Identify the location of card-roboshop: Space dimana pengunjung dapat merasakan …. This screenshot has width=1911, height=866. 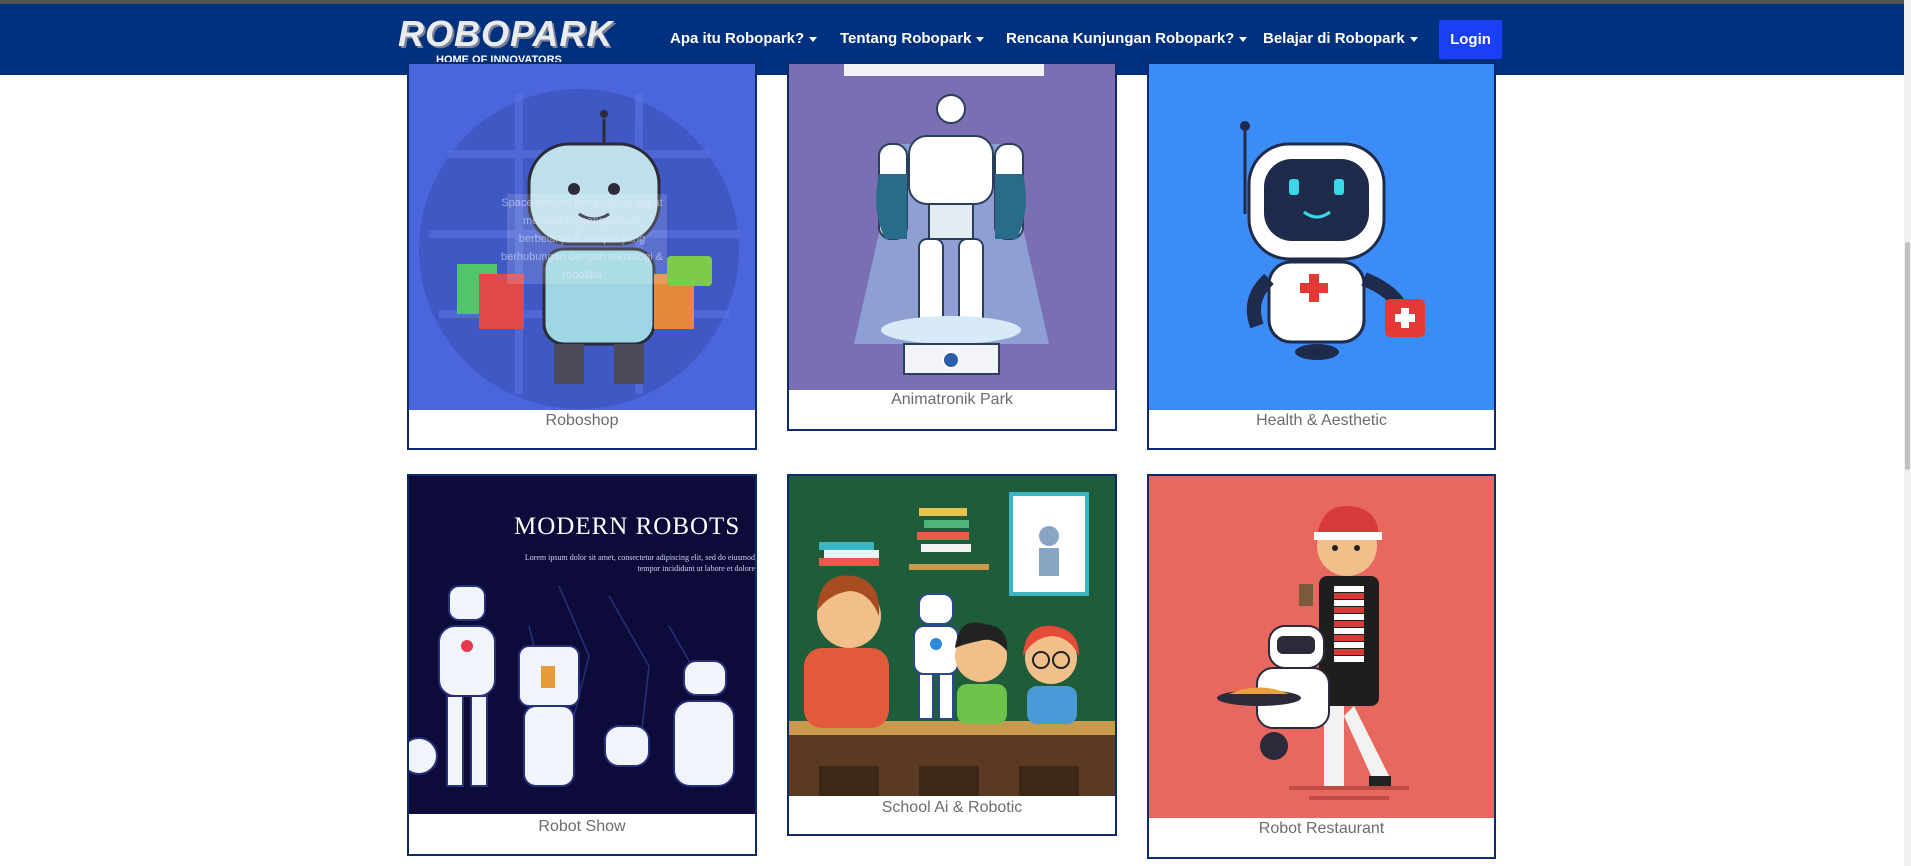
(582, 256).